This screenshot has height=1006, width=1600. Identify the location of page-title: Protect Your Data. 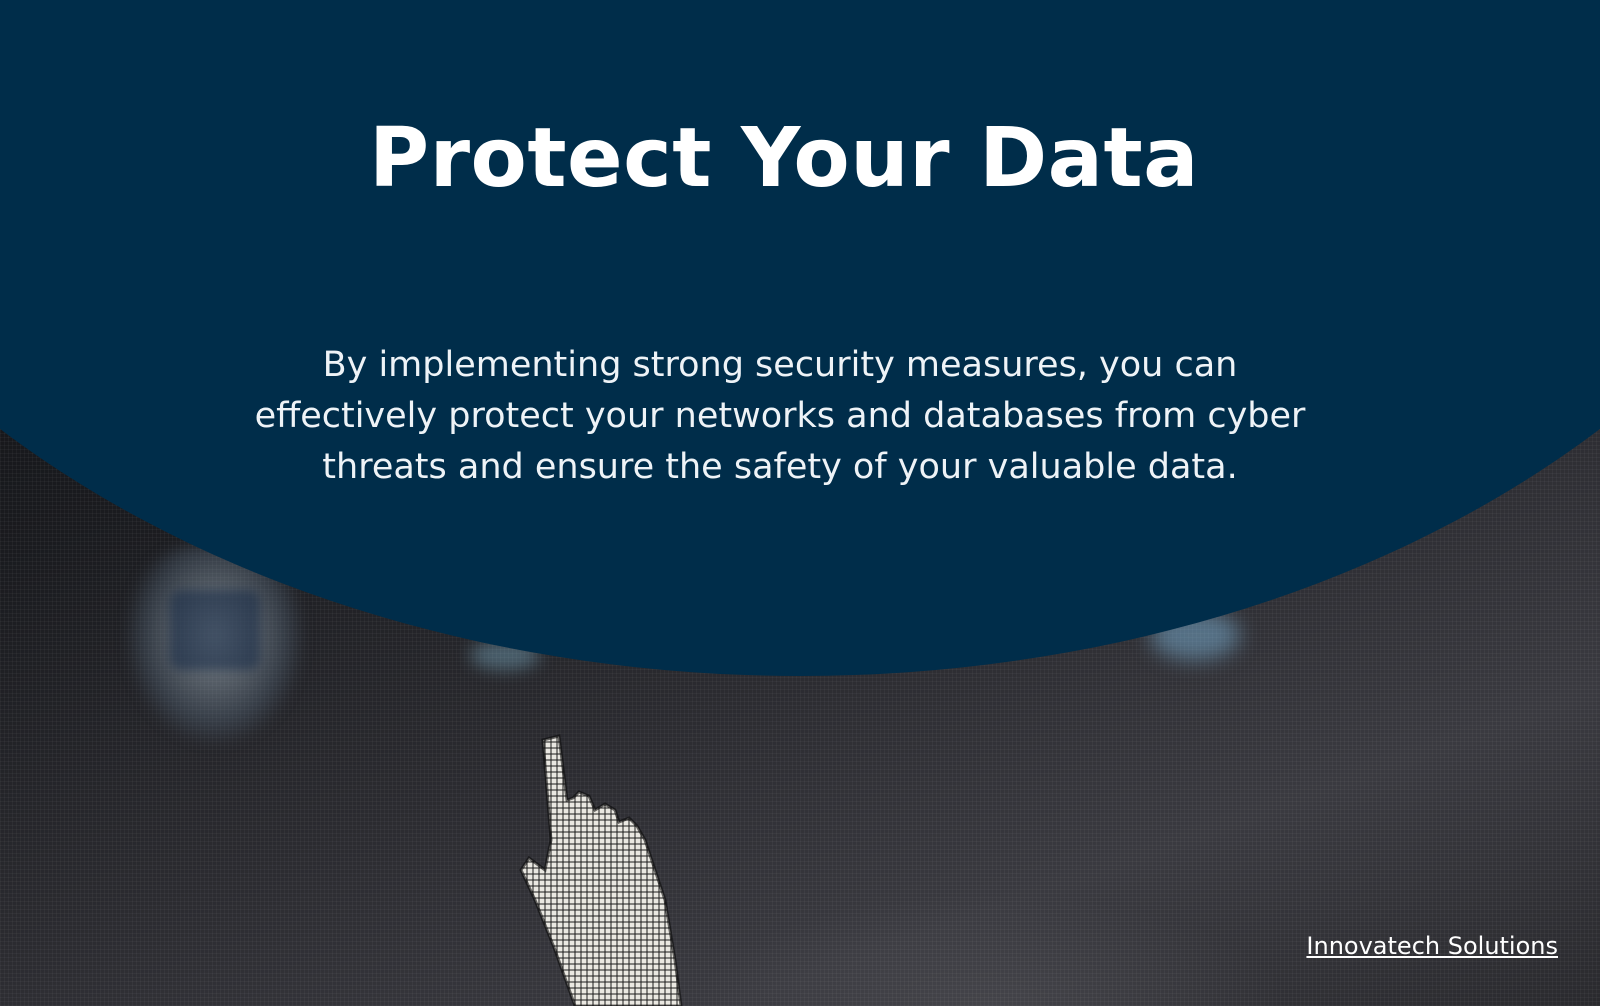
(784, 158).